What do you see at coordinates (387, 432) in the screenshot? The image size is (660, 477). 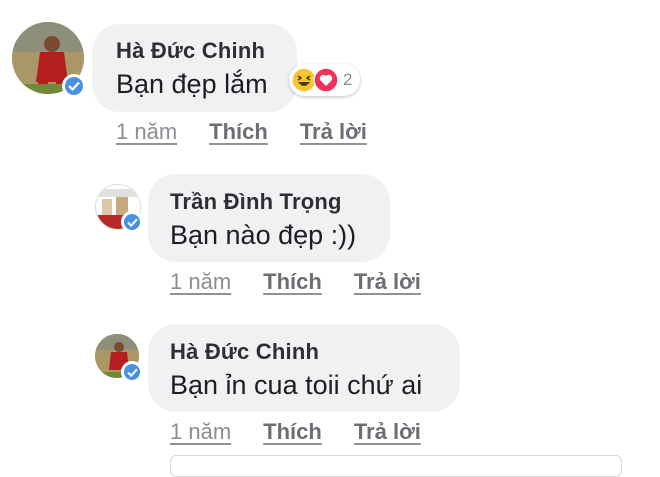 I see `reply-button: Trả lời` at bounding box center [387, 432].